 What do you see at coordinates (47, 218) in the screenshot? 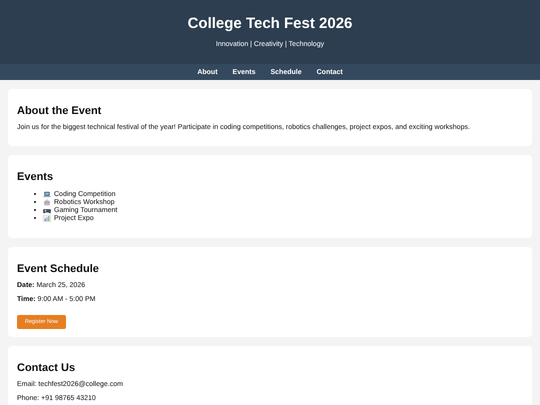
I see `bar-chart-icon` at bounding box center [47, 218].